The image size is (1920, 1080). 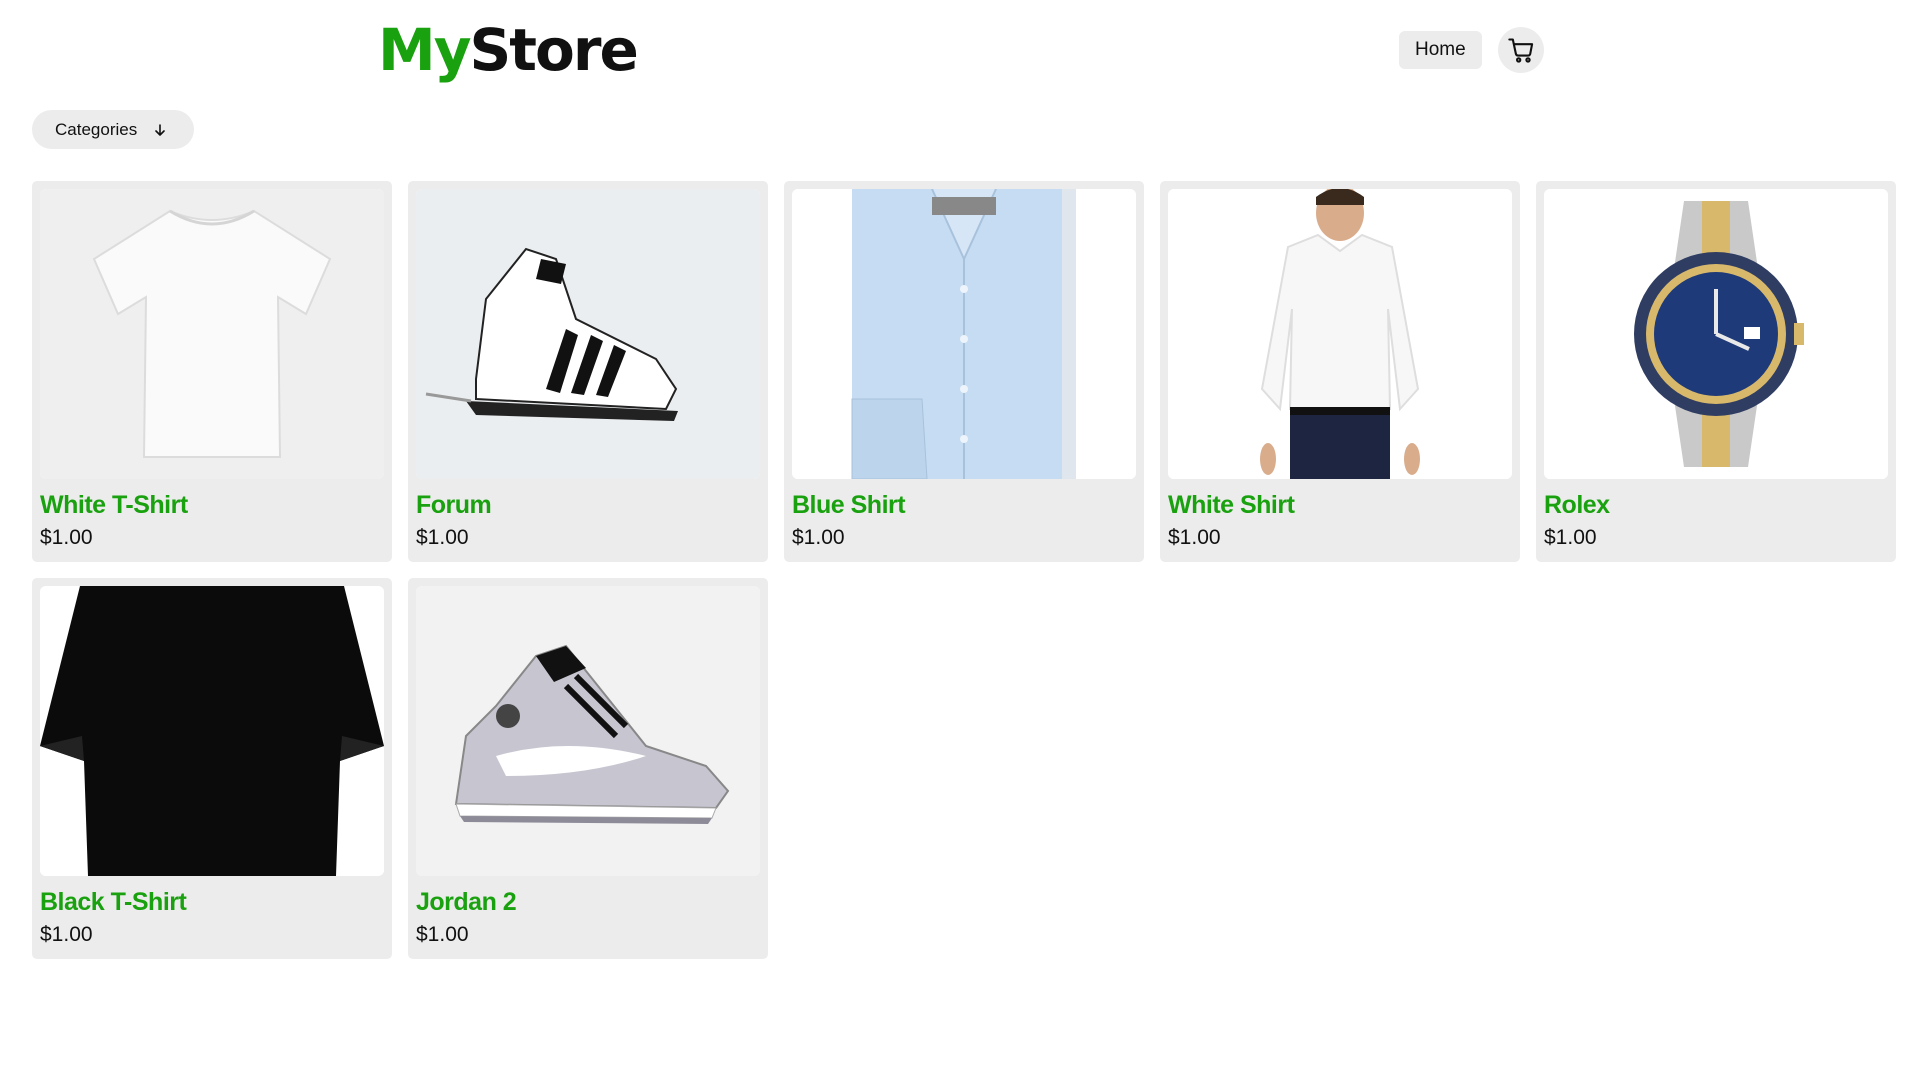 I want to click on cart-icon, so click(x=1520, y=50).